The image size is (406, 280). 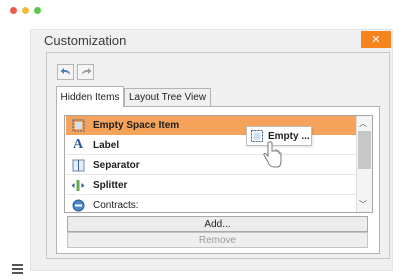 What do you see at coordinates (211, 125) in the screenshot?
I see `list-item-empty-space-item: Empty Space Item` at bounding box center [211, 125].